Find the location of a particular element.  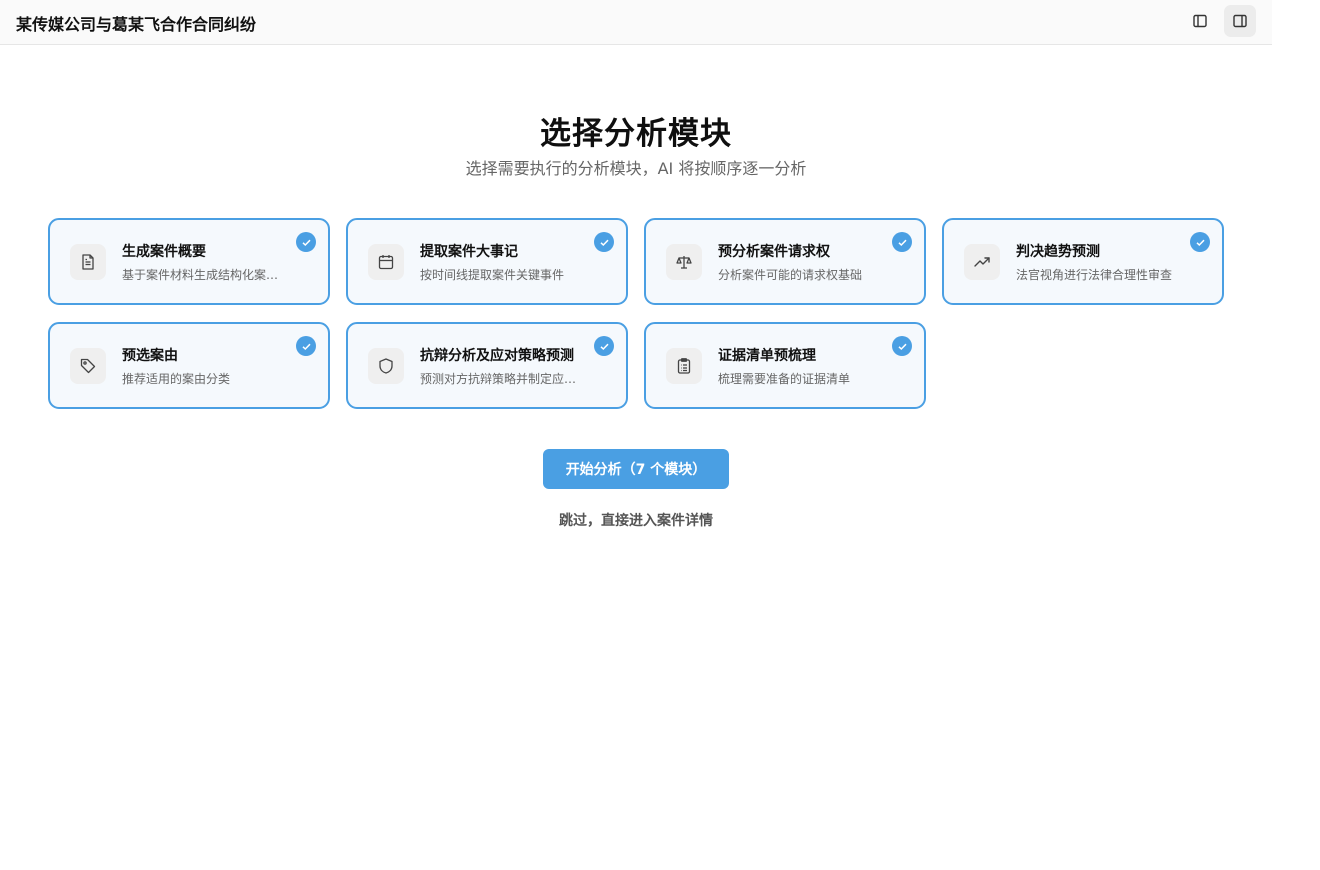

module-card-evidence-list: 证据清单预梳理 梳理需要准备的证据清单 is located at coordinates (785, 365).